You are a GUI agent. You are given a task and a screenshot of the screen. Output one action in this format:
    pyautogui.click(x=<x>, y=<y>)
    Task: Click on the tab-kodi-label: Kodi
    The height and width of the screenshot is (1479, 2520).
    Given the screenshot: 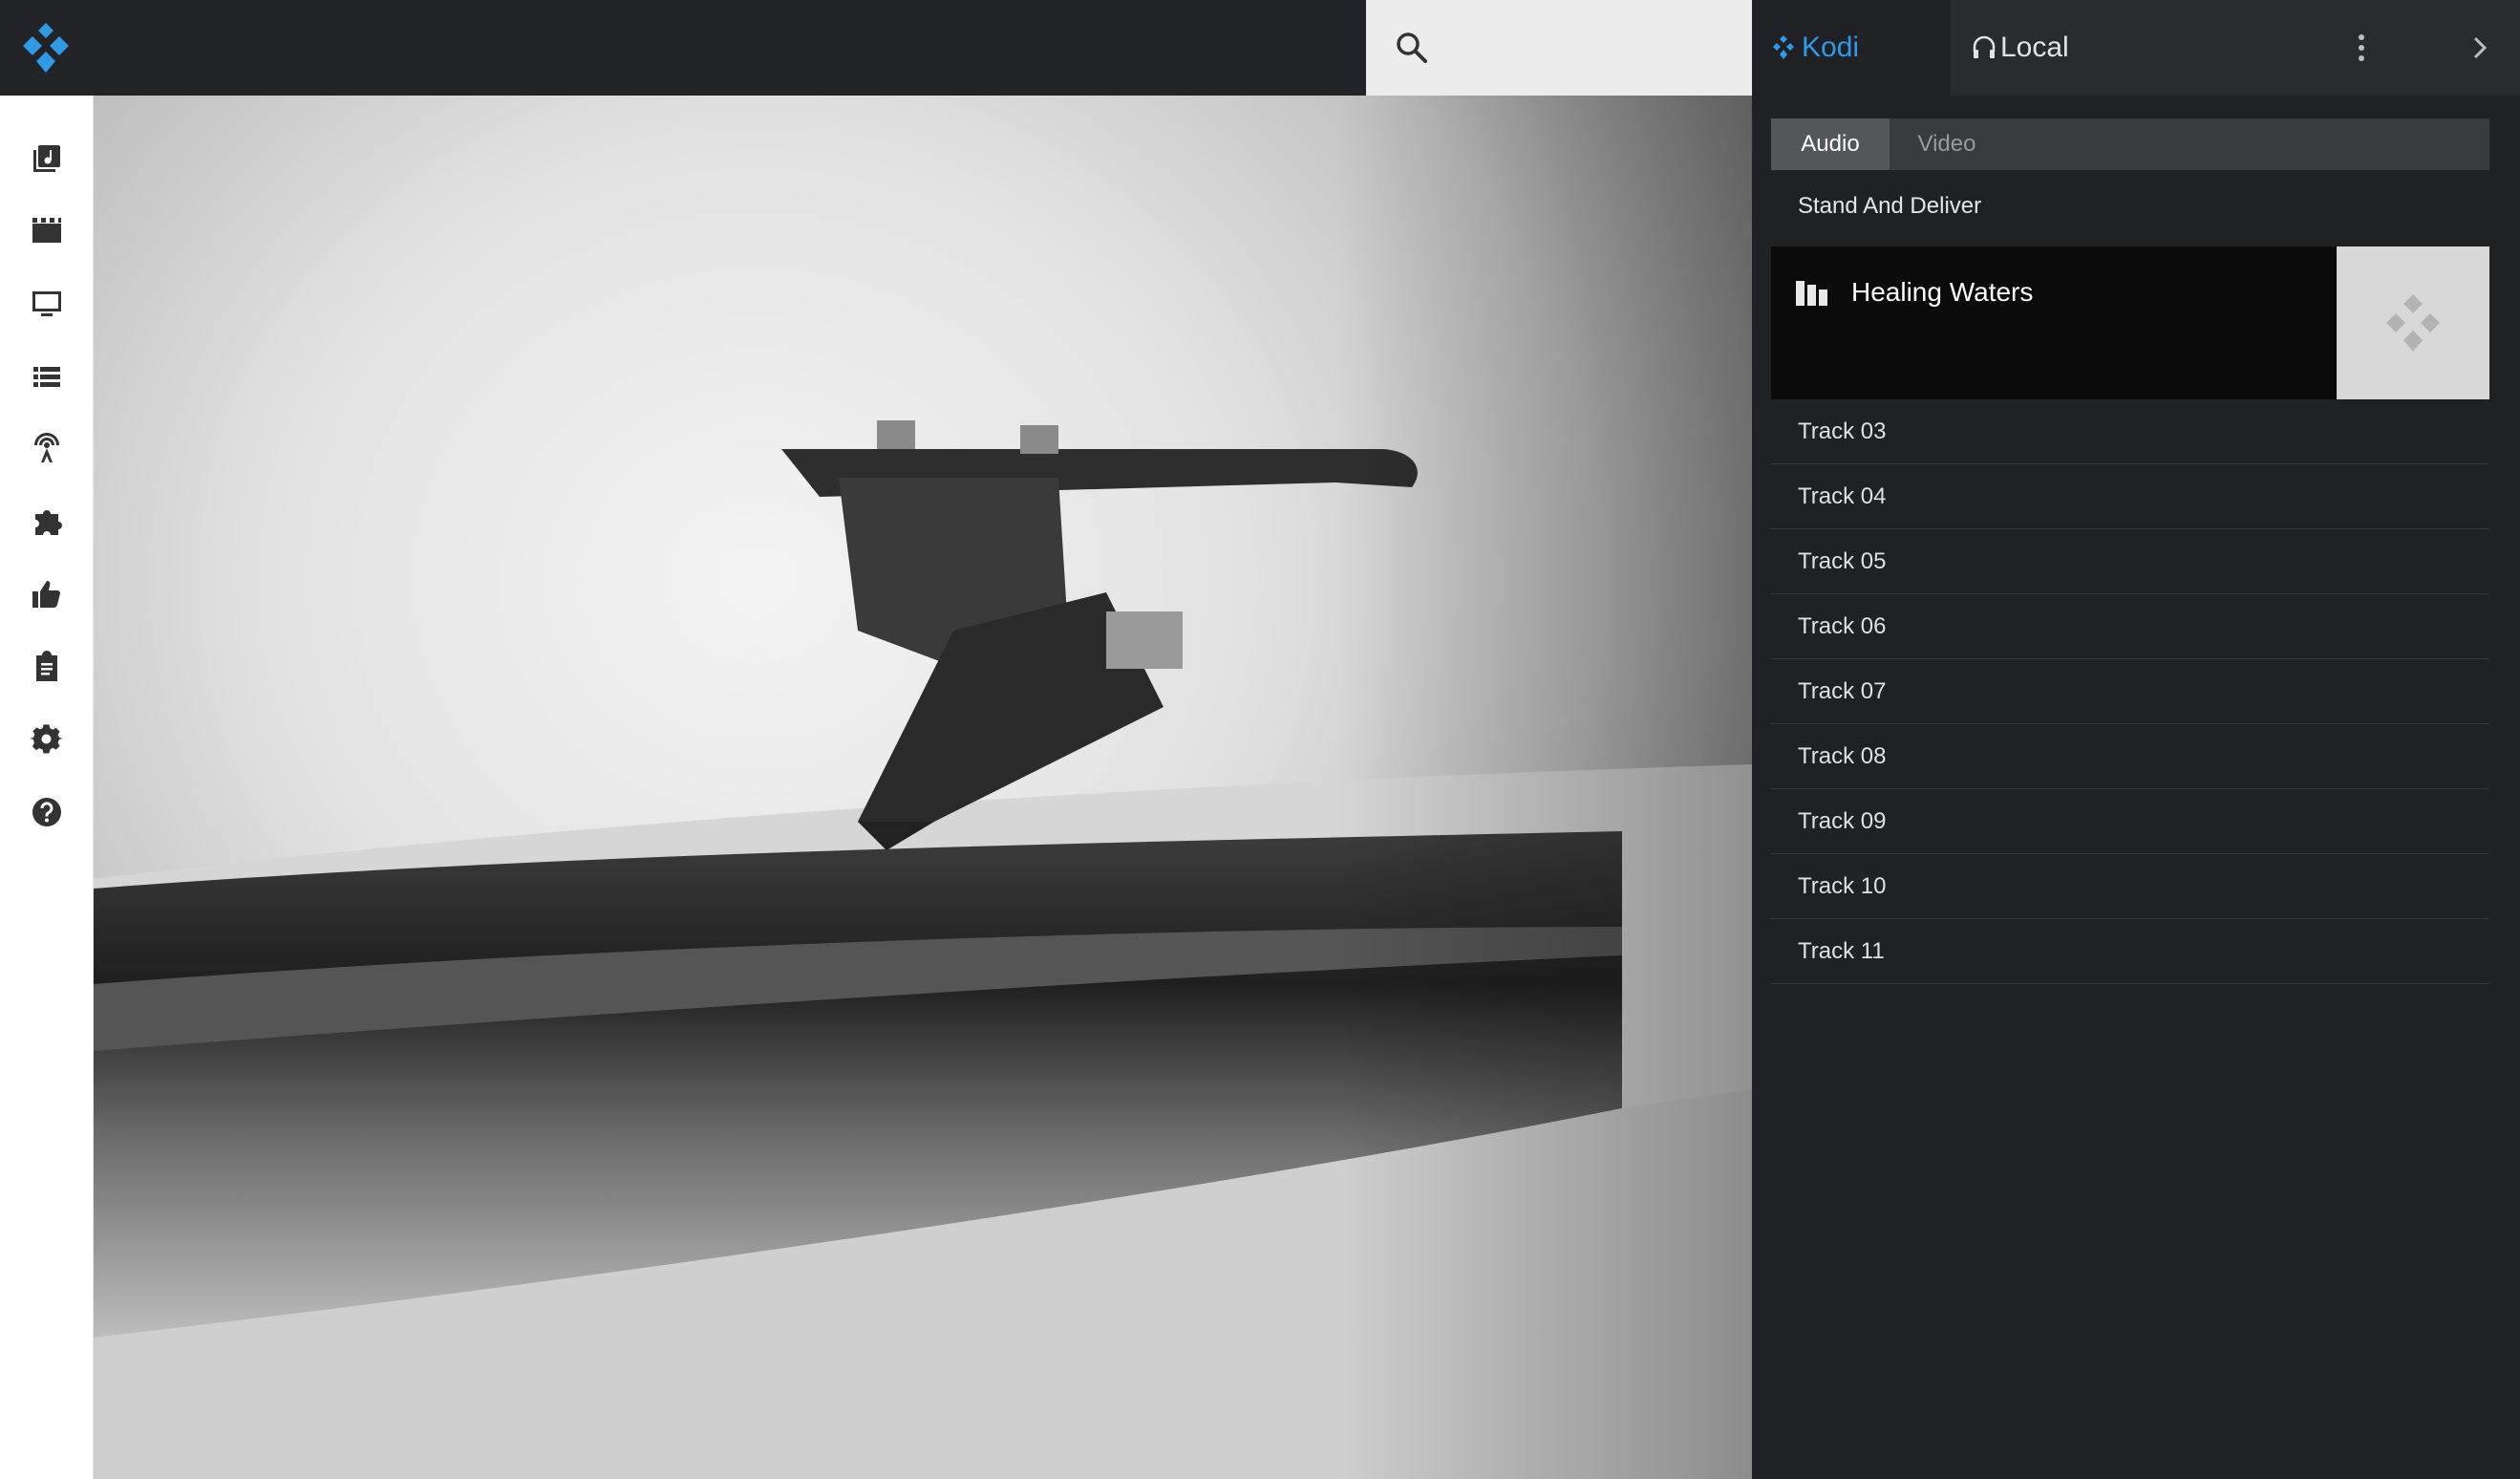 What is the action you would take?
    pyautogui.click(x=1831, y=48)
    